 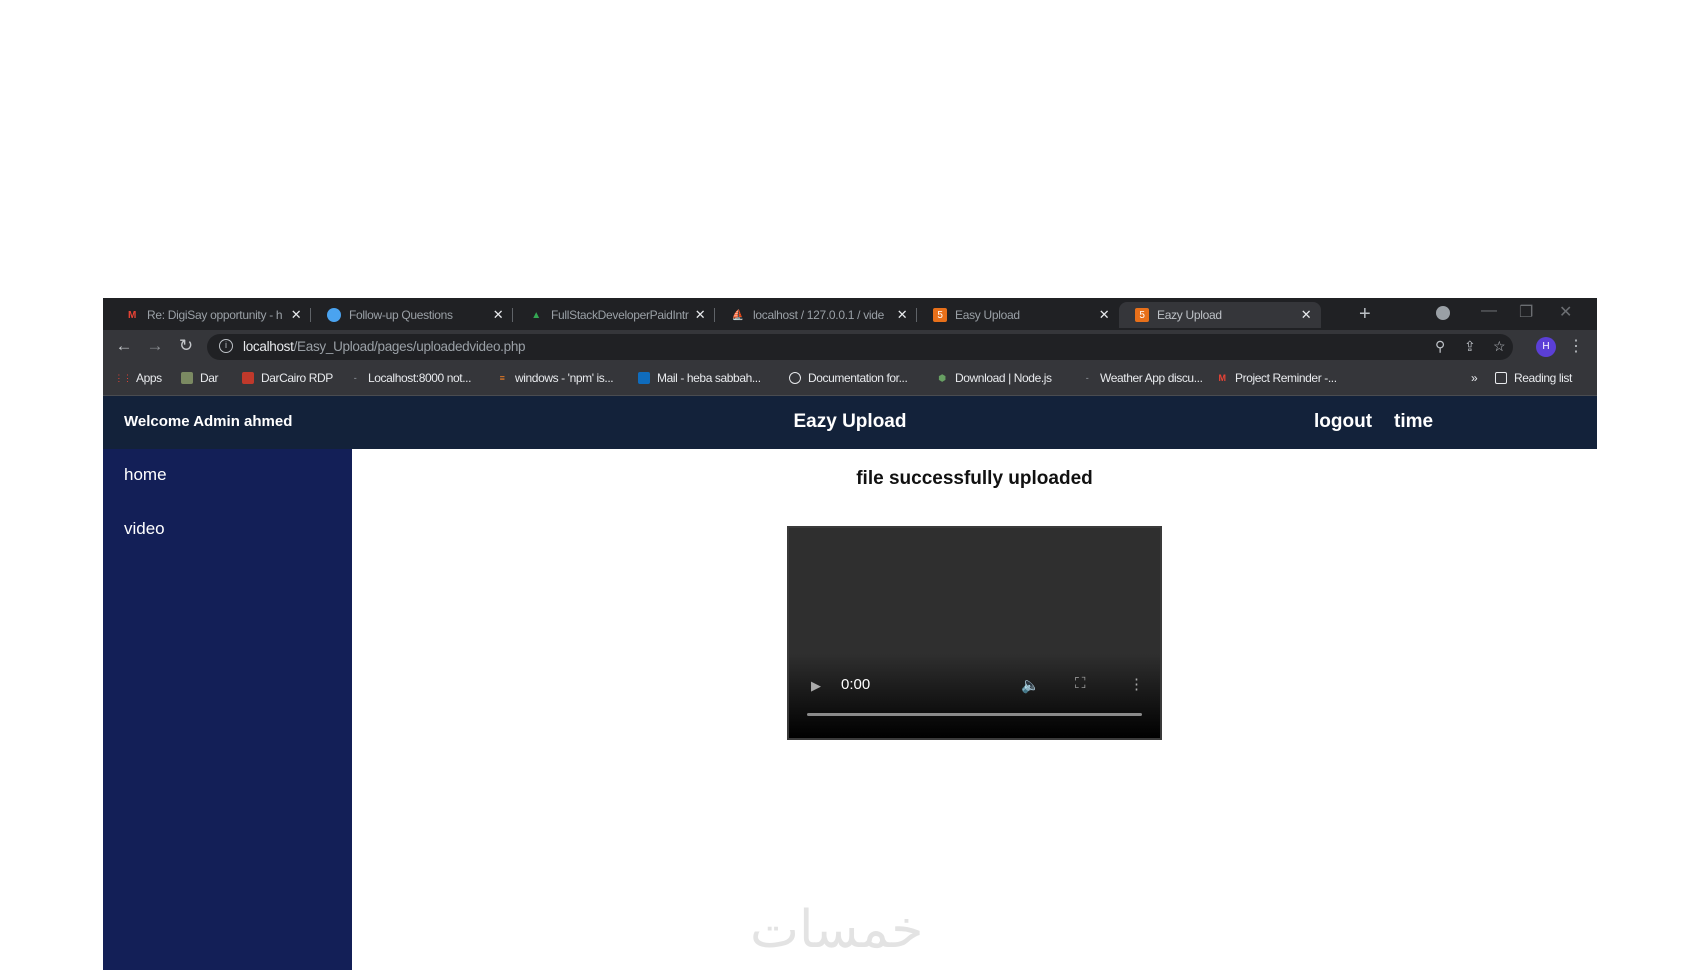 I want to click on bookmark-darcairo: DarCairo RDP, so click(x=287, y=378).